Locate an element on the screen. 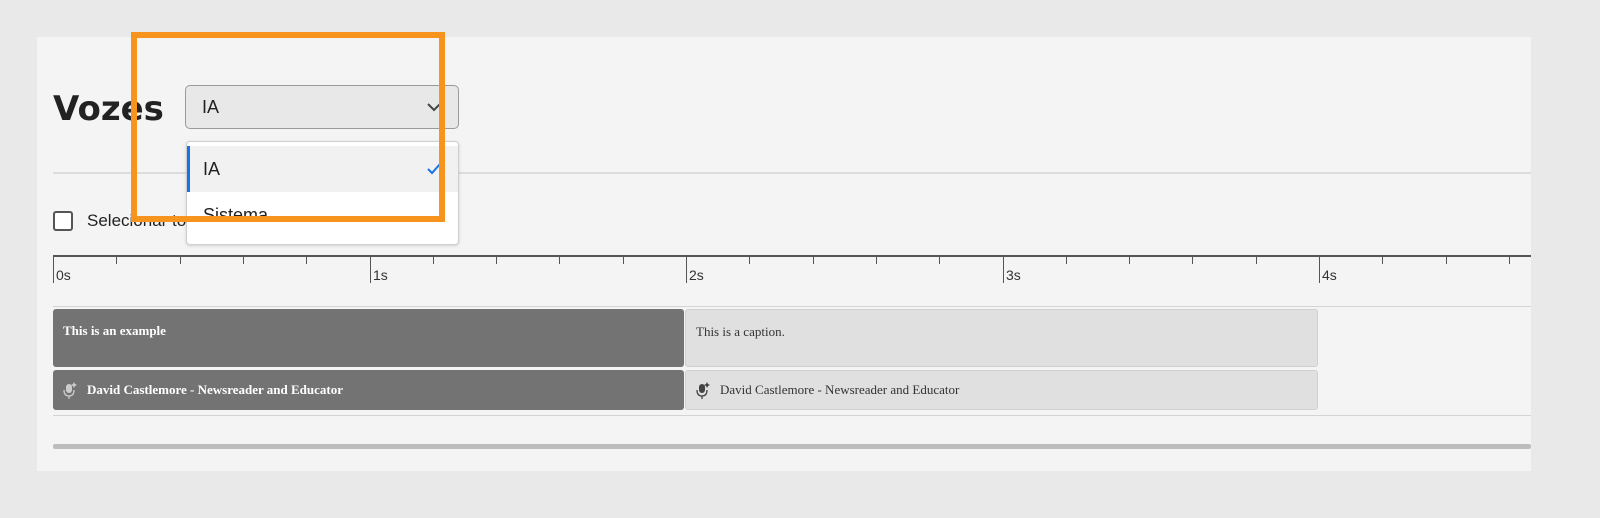 The width and height of the screenshot is (1600, 518). caption-text: This is an example is located at coordinates (114, 330).